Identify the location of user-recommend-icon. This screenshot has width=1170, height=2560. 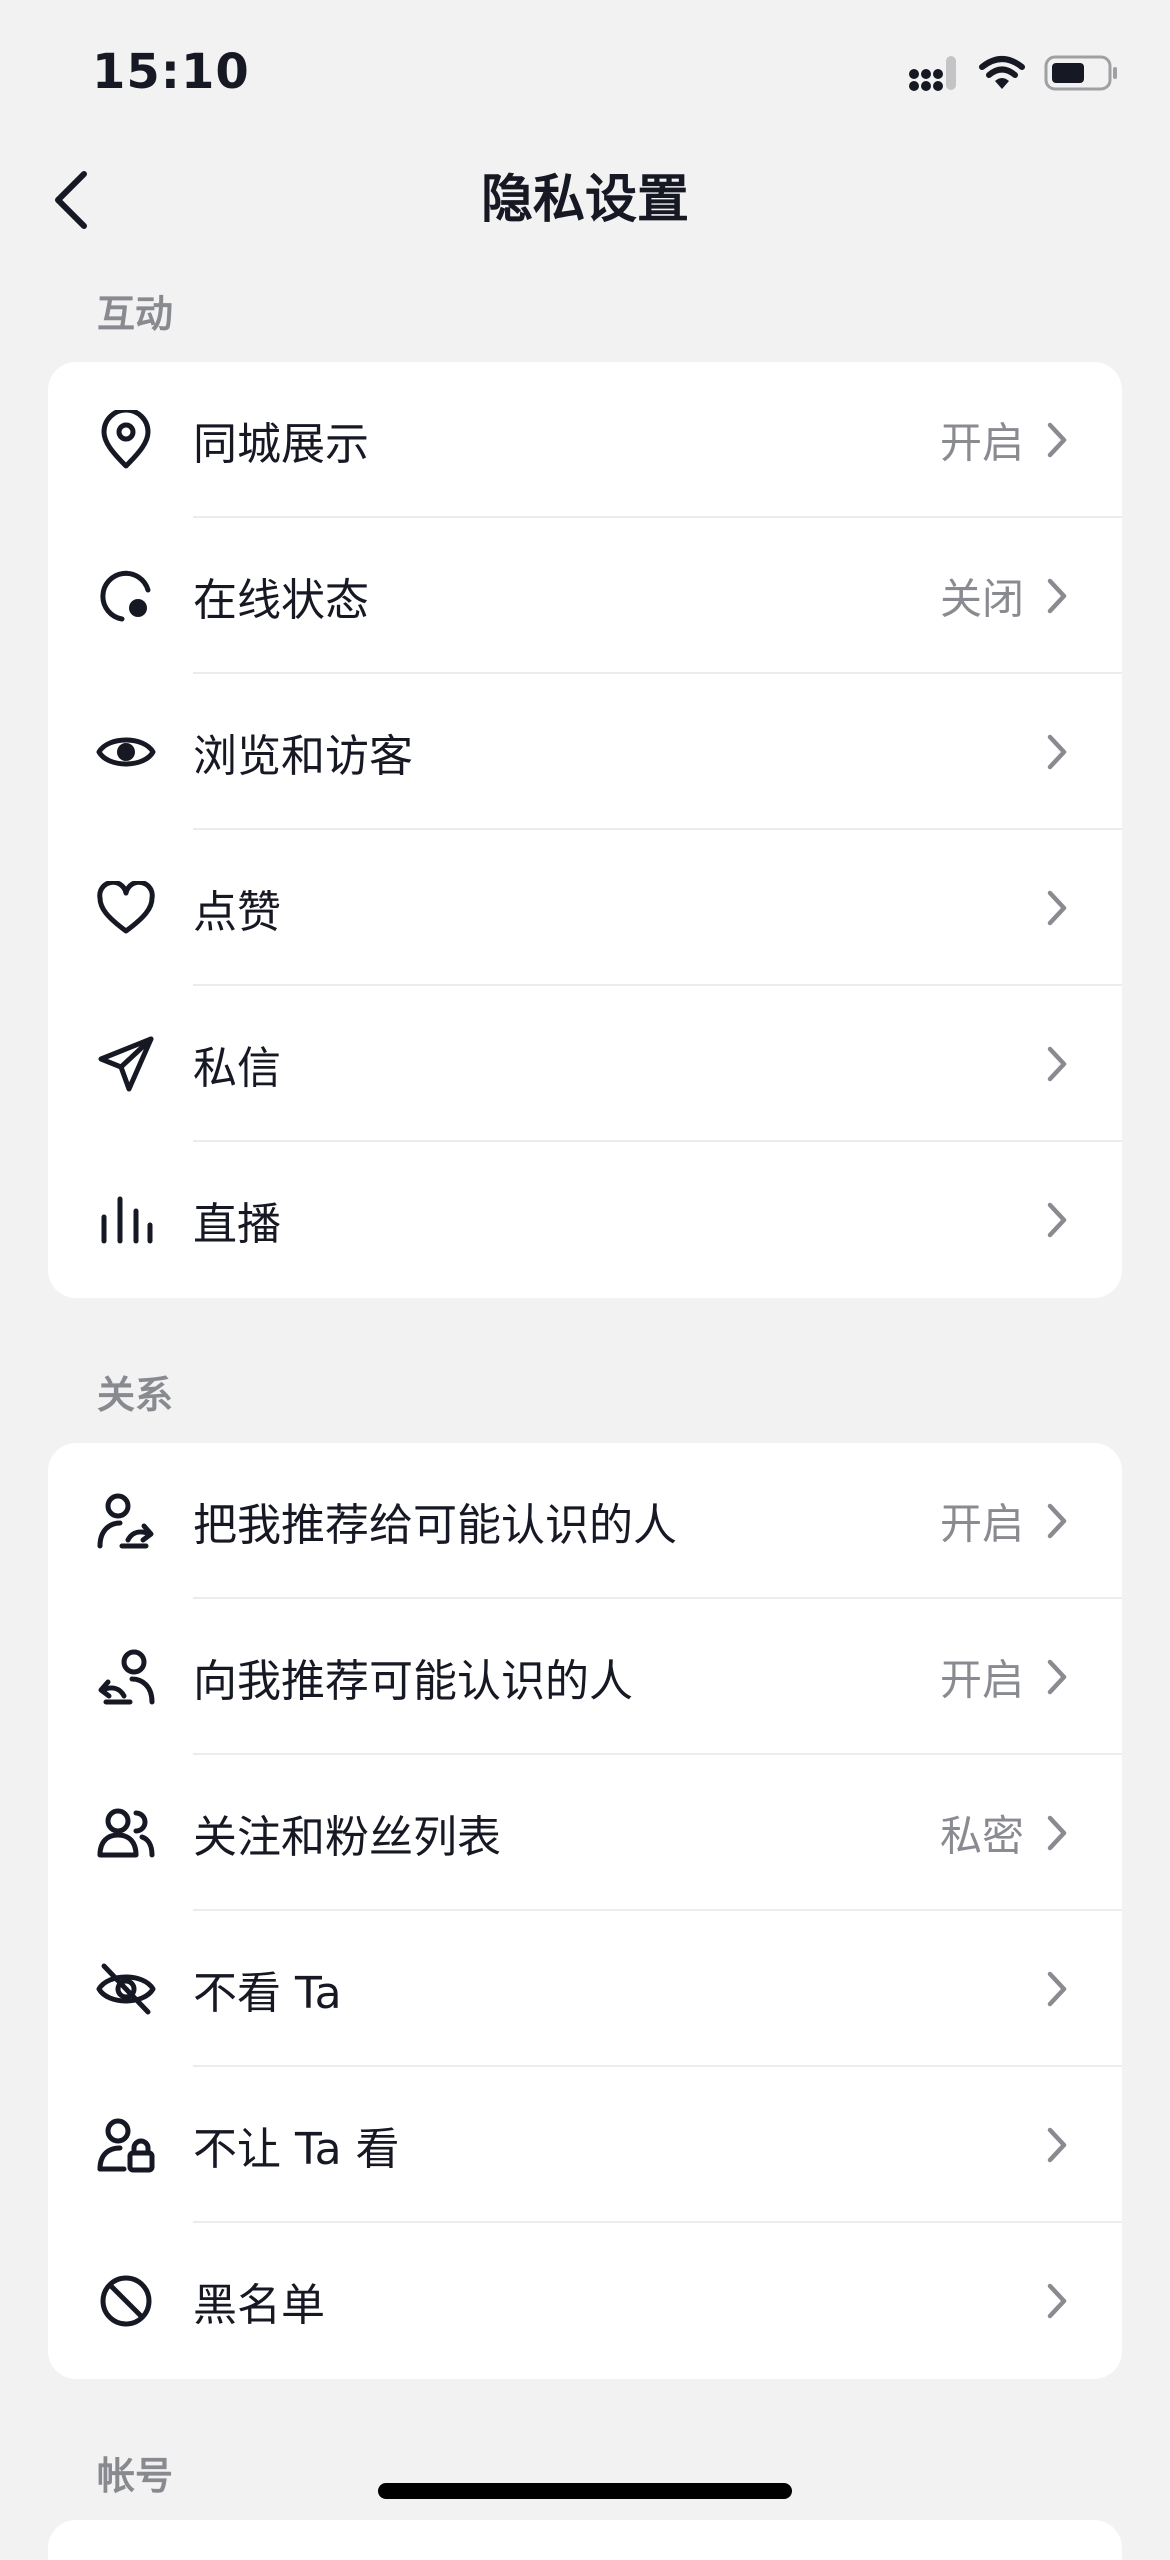
(126, 1677).